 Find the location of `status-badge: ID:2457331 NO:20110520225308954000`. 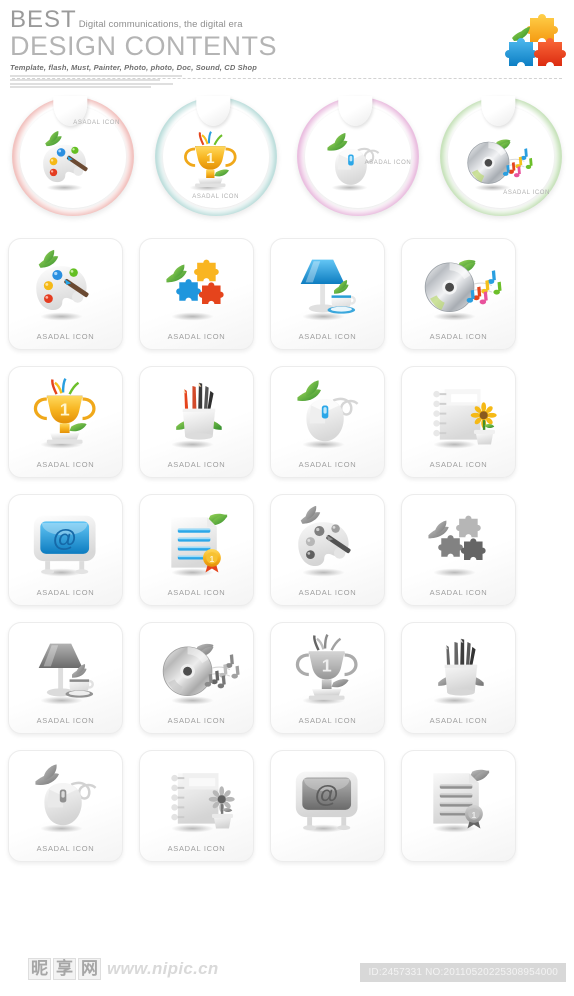

status-badge: ID:2457331 NO:20110520225308954000 is located at coordinates (463, 972).